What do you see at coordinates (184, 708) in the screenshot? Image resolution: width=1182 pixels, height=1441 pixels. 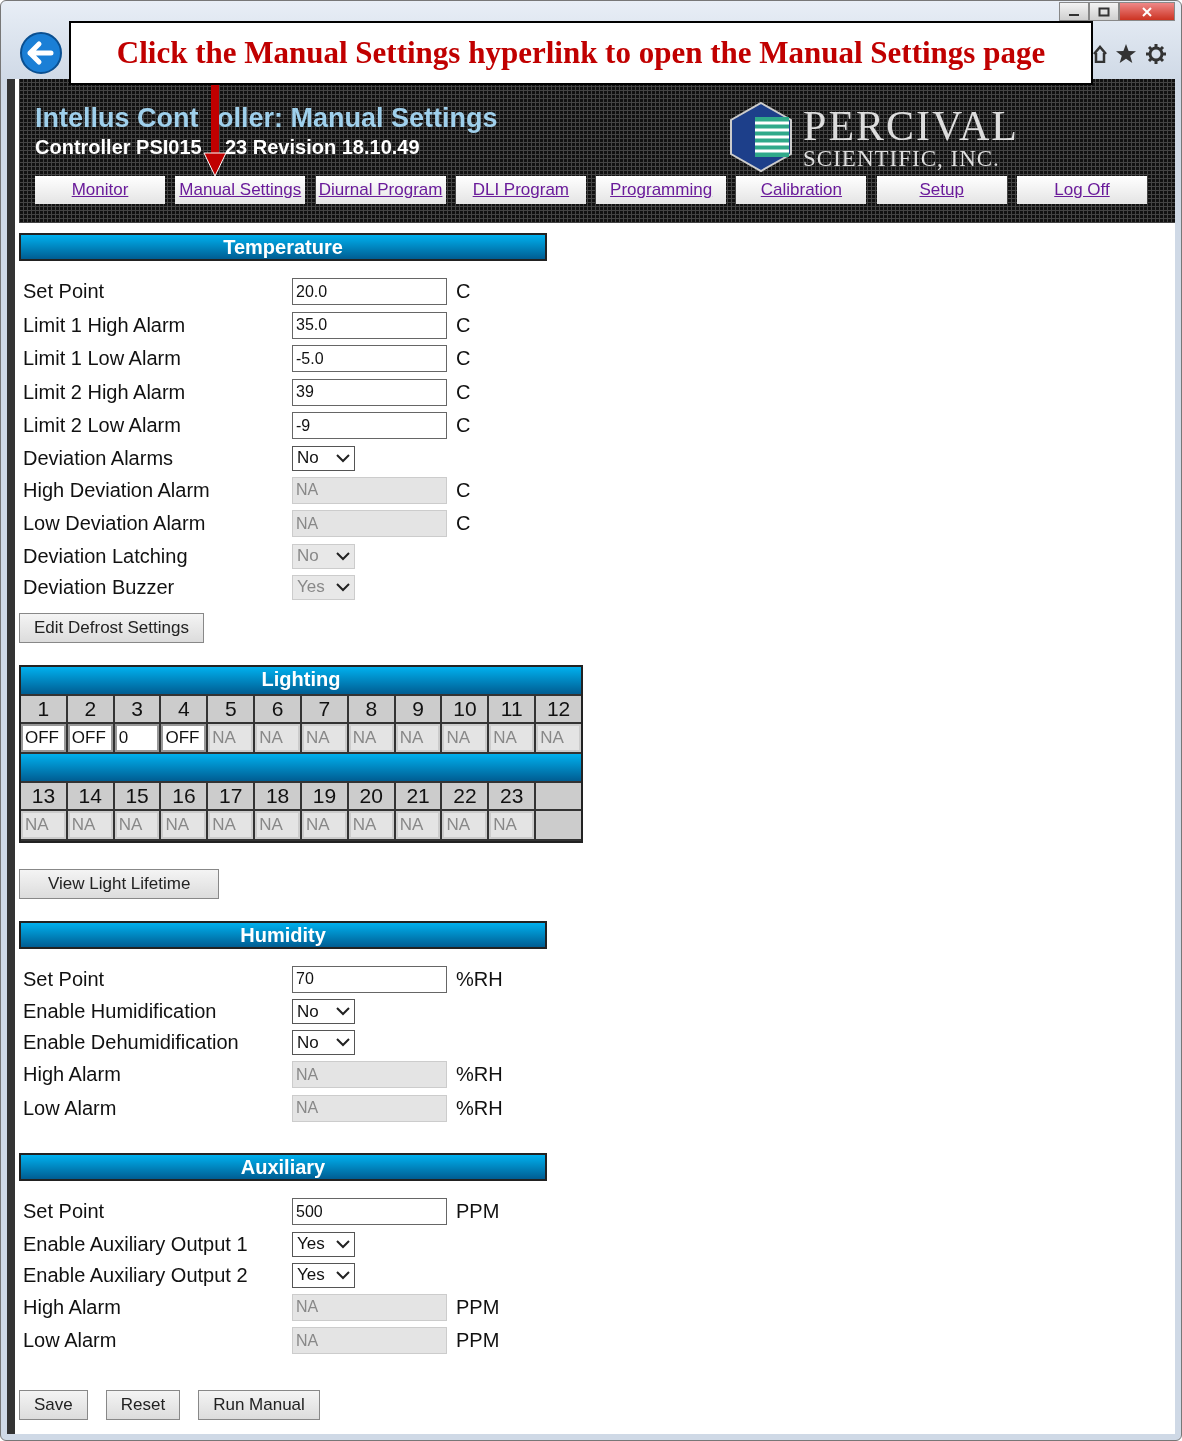 I see `channel-number: 4` at bounding box center [184, 708].